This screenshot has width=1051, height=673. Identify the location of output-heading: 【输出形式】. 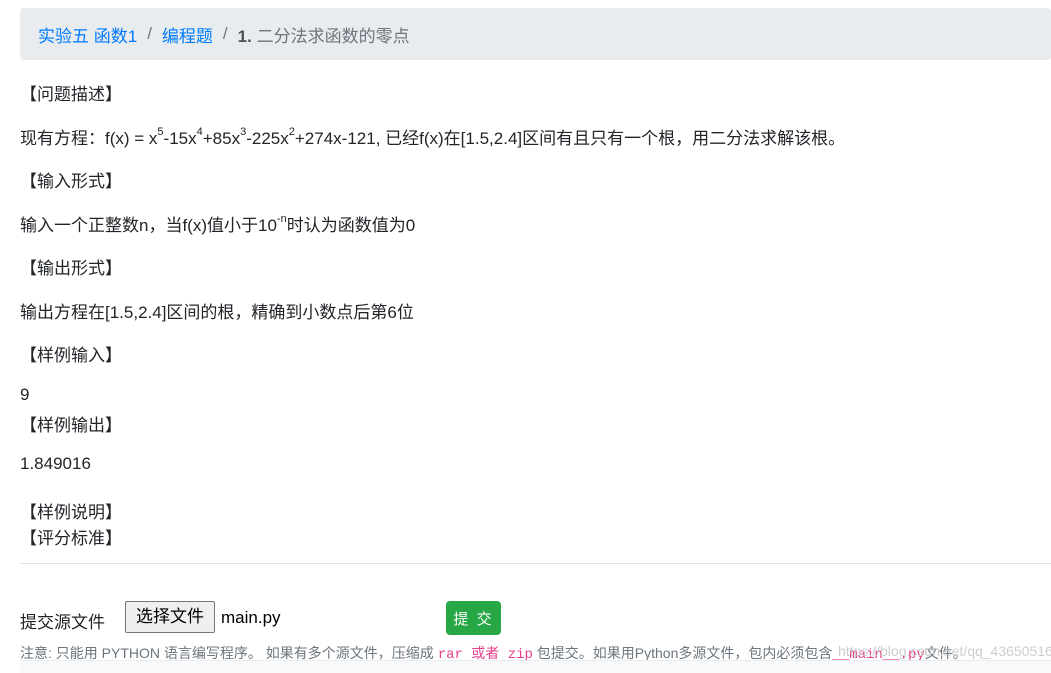
(71, 268).